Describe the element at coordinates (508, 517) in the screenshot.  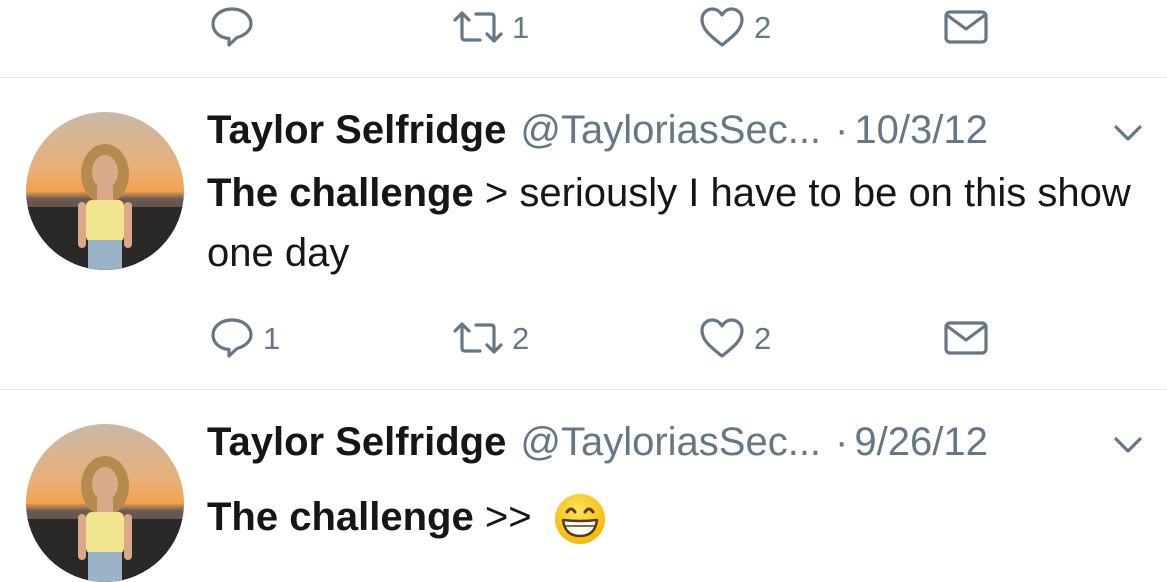
I see `tweet-text-rest: >>` at that location.